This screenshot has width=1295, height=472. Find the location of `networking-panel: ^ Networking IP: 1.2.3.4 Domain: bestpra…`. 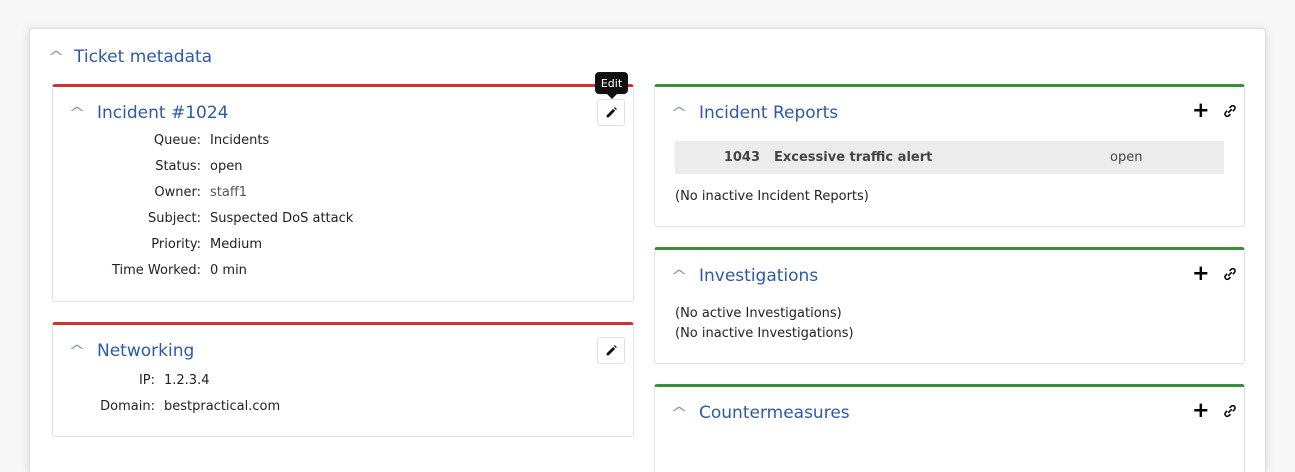

networking-panel: ^ Networking IP: 1.2.3.4 Domain: bestpra… is located at coordinates (343, 379).